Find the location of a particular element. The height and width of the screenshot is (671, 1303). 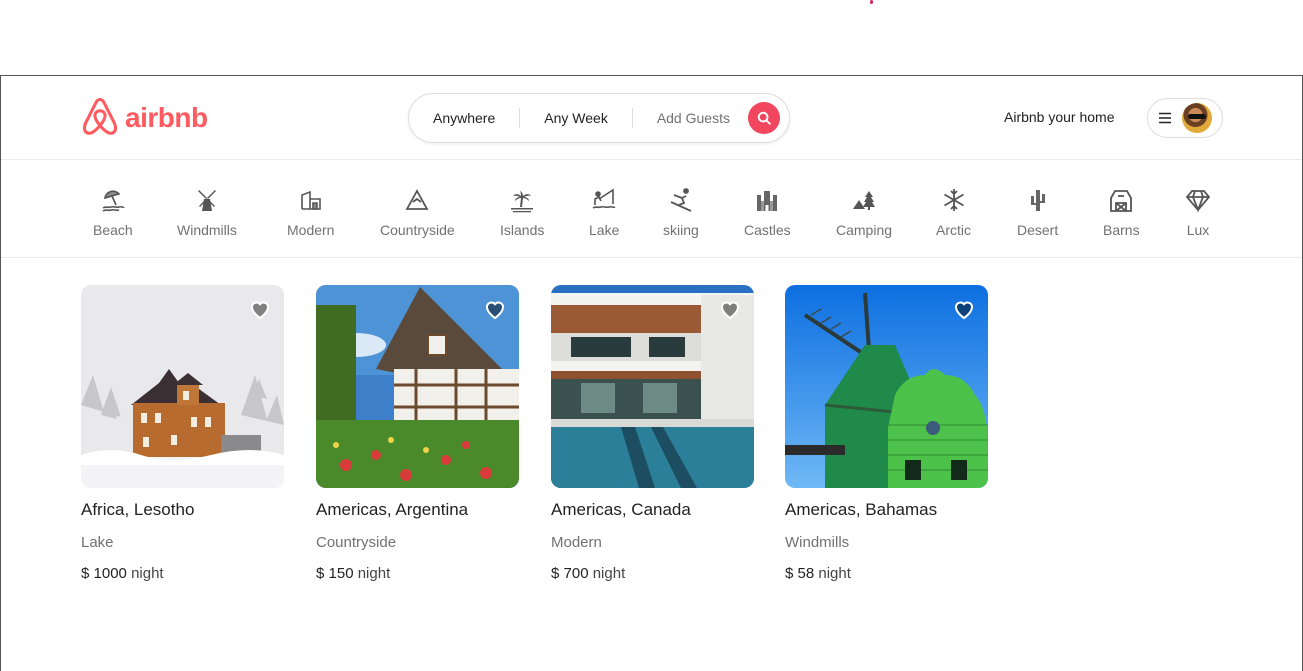

category-label: Modern is located at coordinates (311, 230).